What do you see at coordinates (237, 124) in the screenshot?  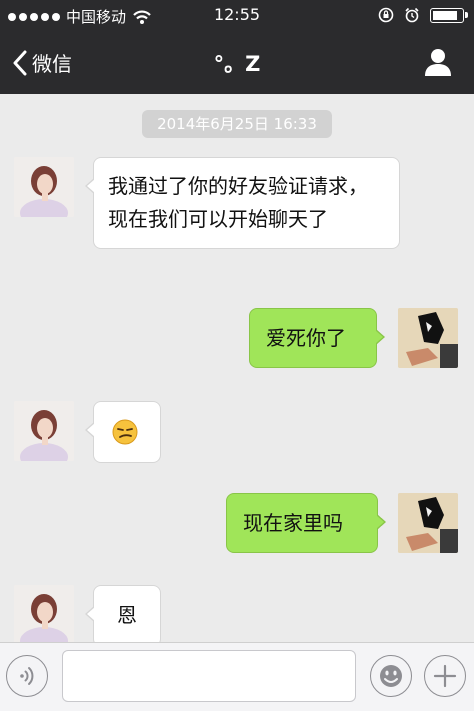 I see `timestamp-label: 2014年6月25日 16:33` at bounding box center [237, 124].